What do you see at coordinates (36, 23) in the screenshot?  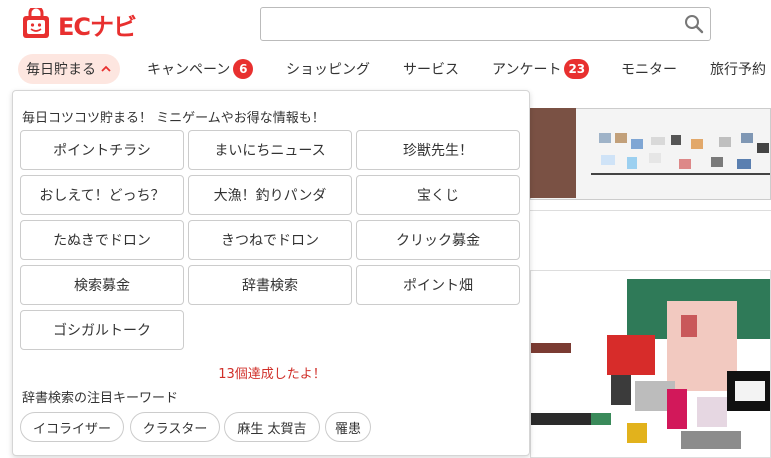 I see `logo-bag-icon` at bounding box center [36, 23].